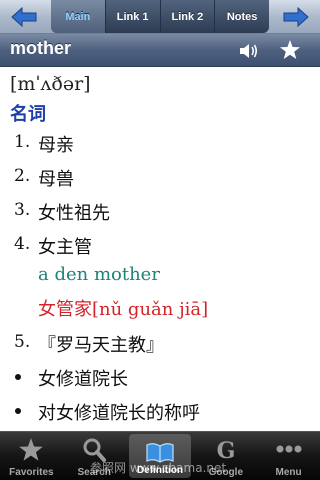 The image size is (320, 480). I want to click on definition-item: 4. 女主管, so click(160, 245).